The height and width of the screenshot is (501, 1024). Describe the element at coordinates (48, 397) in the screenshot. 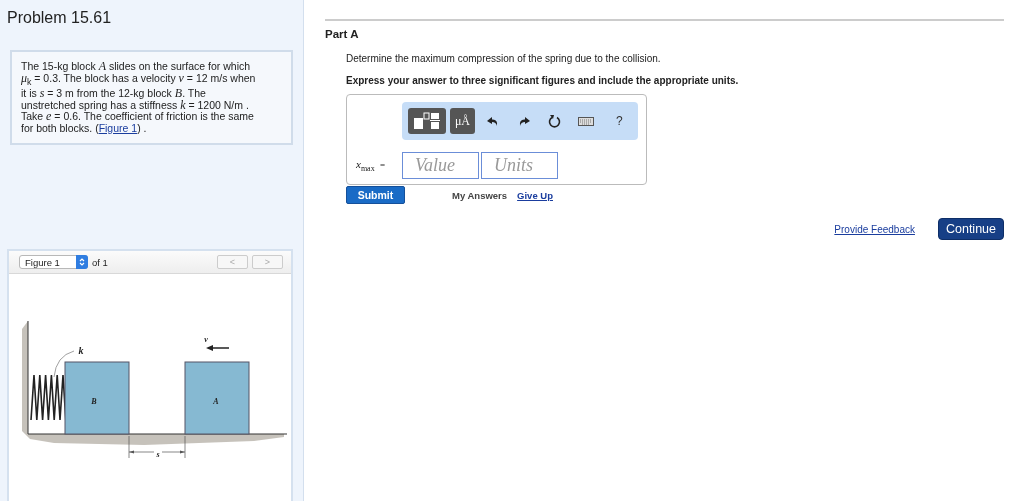

I see `spring-drawing` at that location.